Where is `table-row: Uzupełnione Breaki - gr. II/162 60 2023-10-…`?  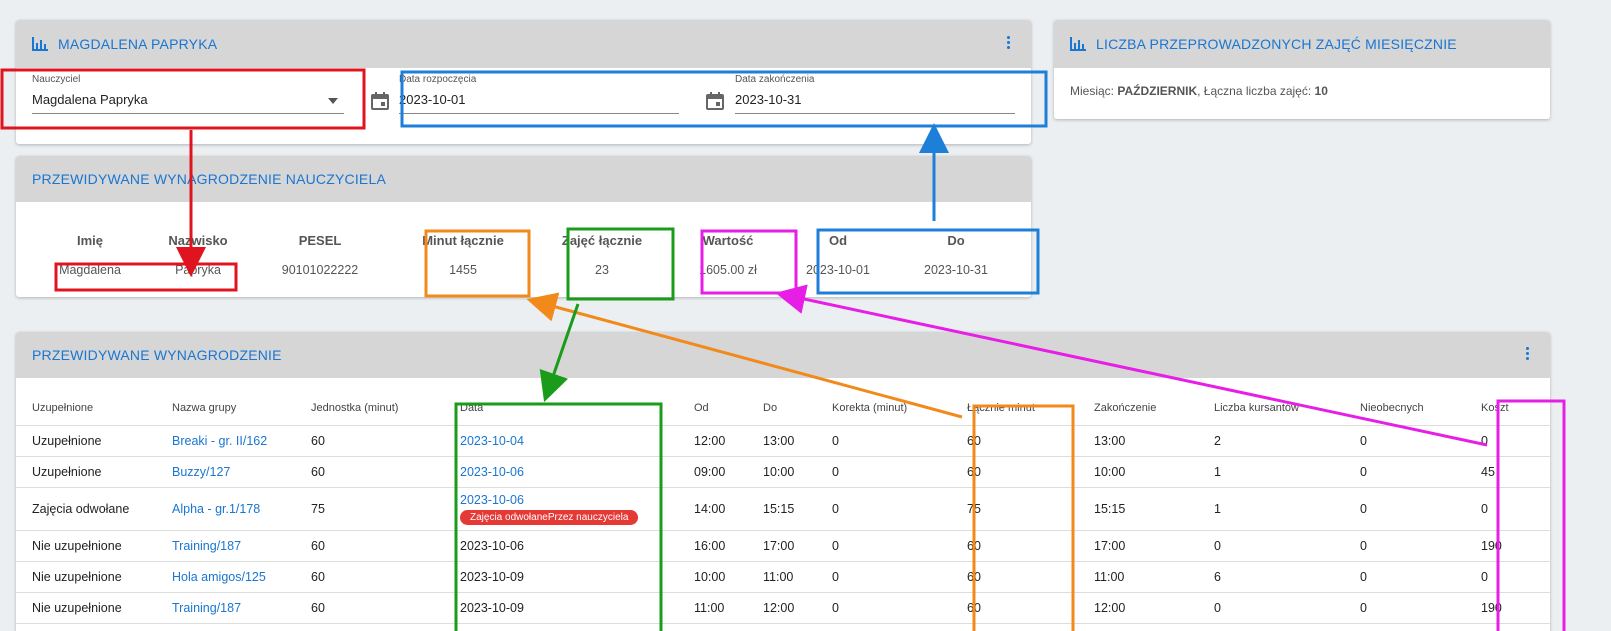
table-row: Uzupełnione Breaki - gr. II/162 60 2023-10-… is located at coordinates (783, 441).